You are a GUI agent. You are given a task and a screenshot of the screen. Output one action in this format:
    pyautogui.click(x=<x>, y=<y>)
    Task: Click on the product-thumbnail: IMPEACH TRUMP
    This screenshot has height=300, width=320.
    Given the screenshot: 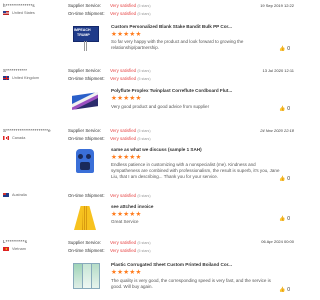 What is the action you would take?
    pyautogui.click(x=85, y=37)
    